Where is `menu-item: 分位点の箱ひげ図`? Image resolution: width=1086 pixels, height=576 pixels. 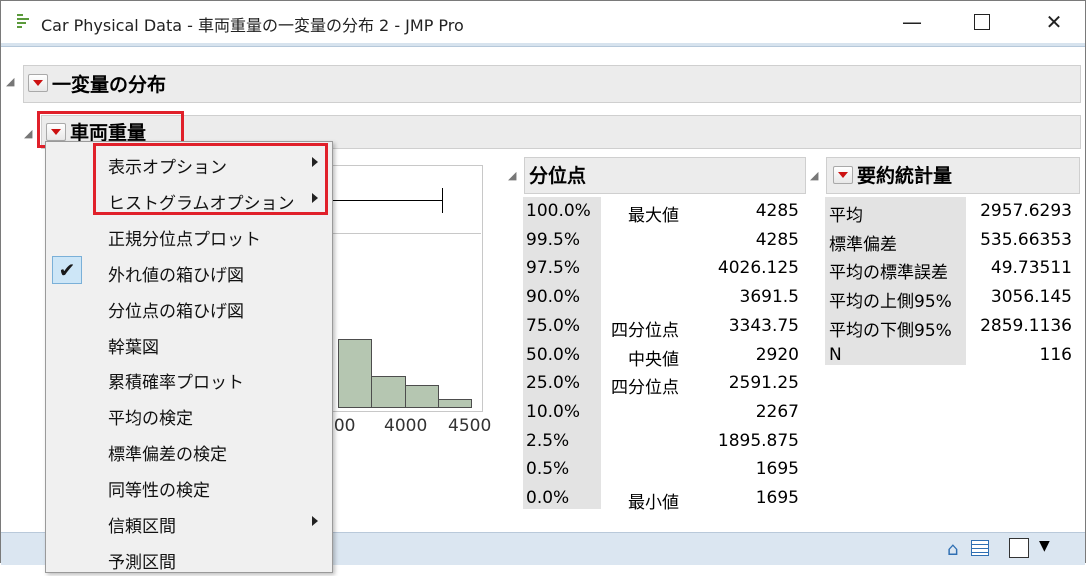 menu-item: 分位点の箱ひげ図 is located at coordinates (189, 307).